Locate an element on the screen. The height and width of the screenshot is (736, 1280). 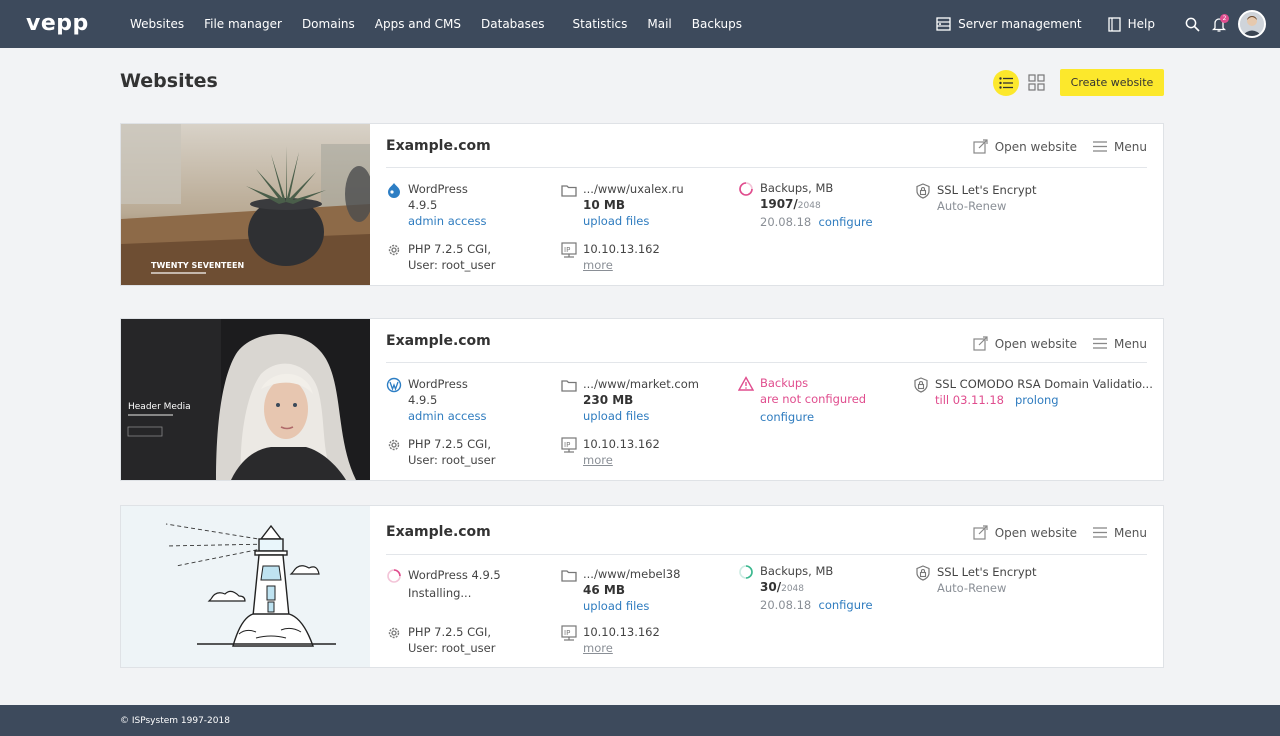
ssl-prolong-link: prolong is located at coordinates (1037, 400).